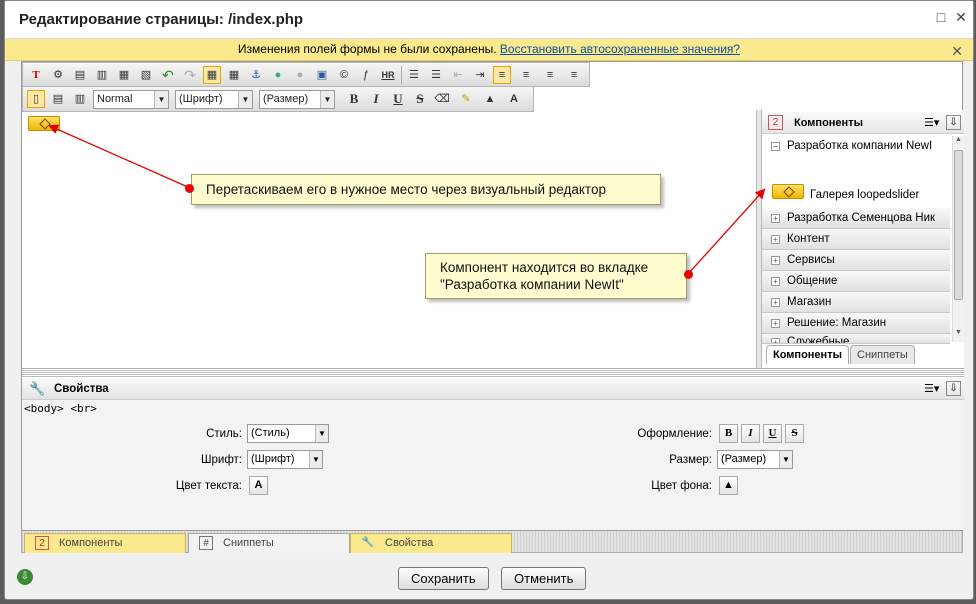 The height and width of the screenshot is (604, 976). What do you see at coordinates (957, 51) in the screenshot?
I see `warning-close-icon: ✕` at bounding box center [957, 51].